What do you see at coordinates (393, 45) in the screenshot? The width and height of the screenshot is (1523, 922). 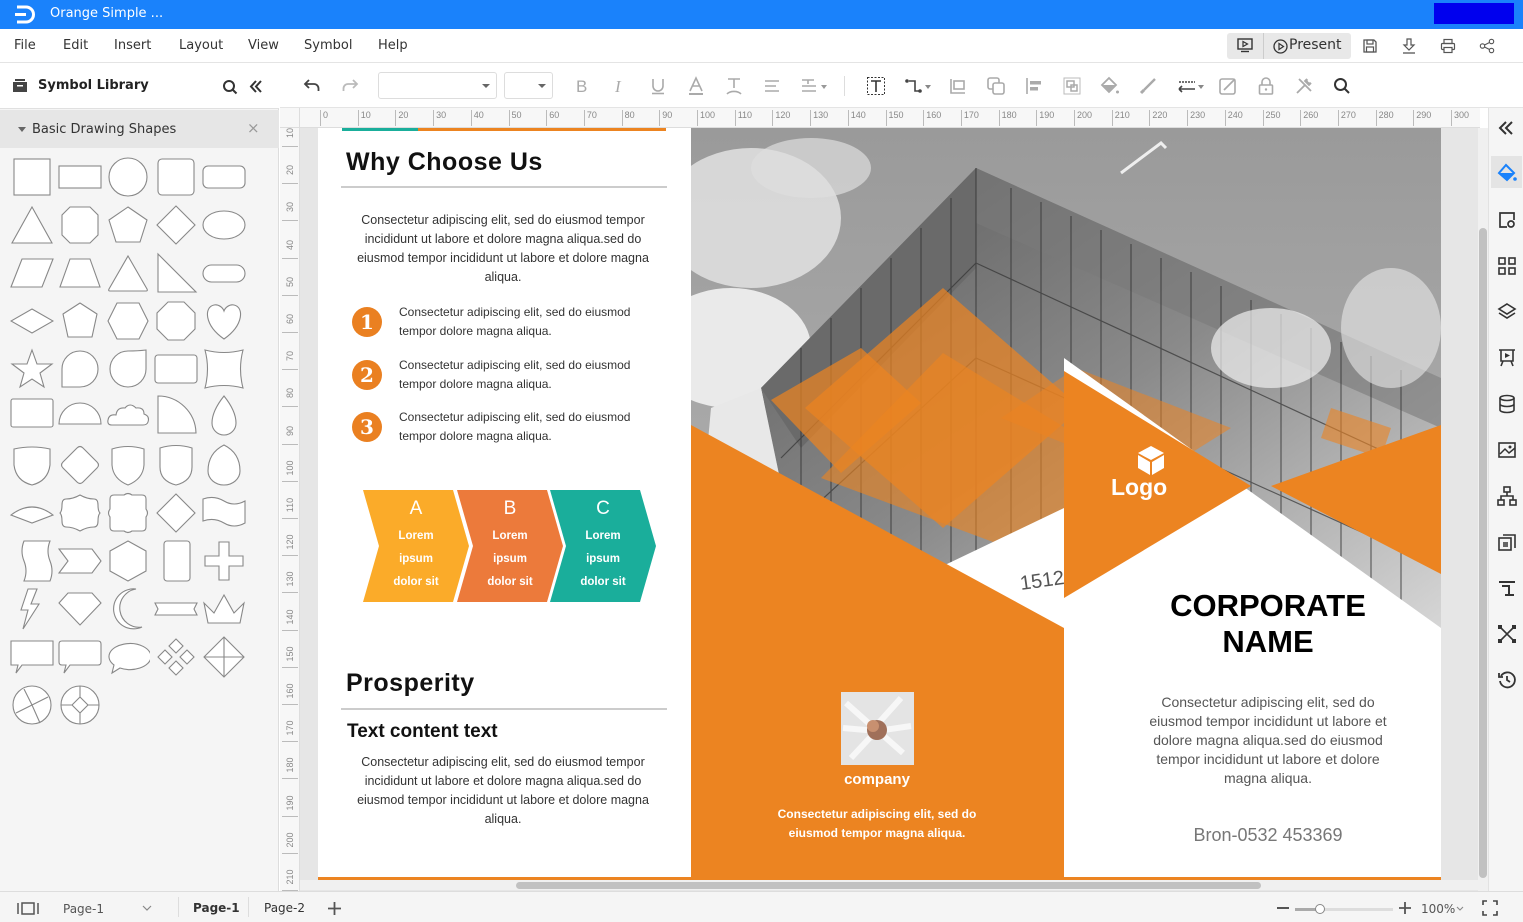 I see `menu-help: Help` at bounding box center [393, 45].